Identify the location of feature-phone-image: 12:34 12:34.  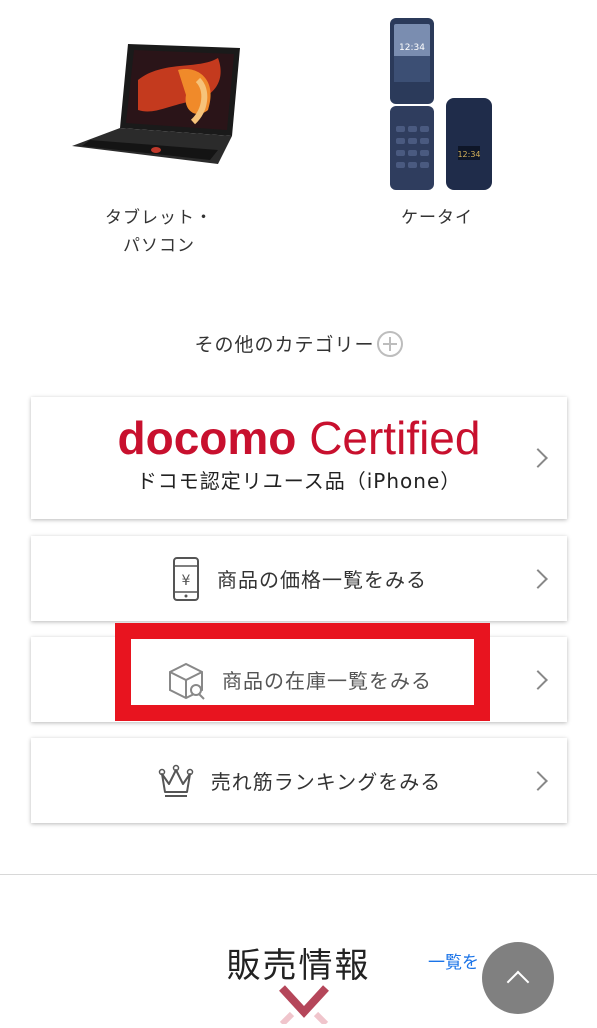
(439, 104).